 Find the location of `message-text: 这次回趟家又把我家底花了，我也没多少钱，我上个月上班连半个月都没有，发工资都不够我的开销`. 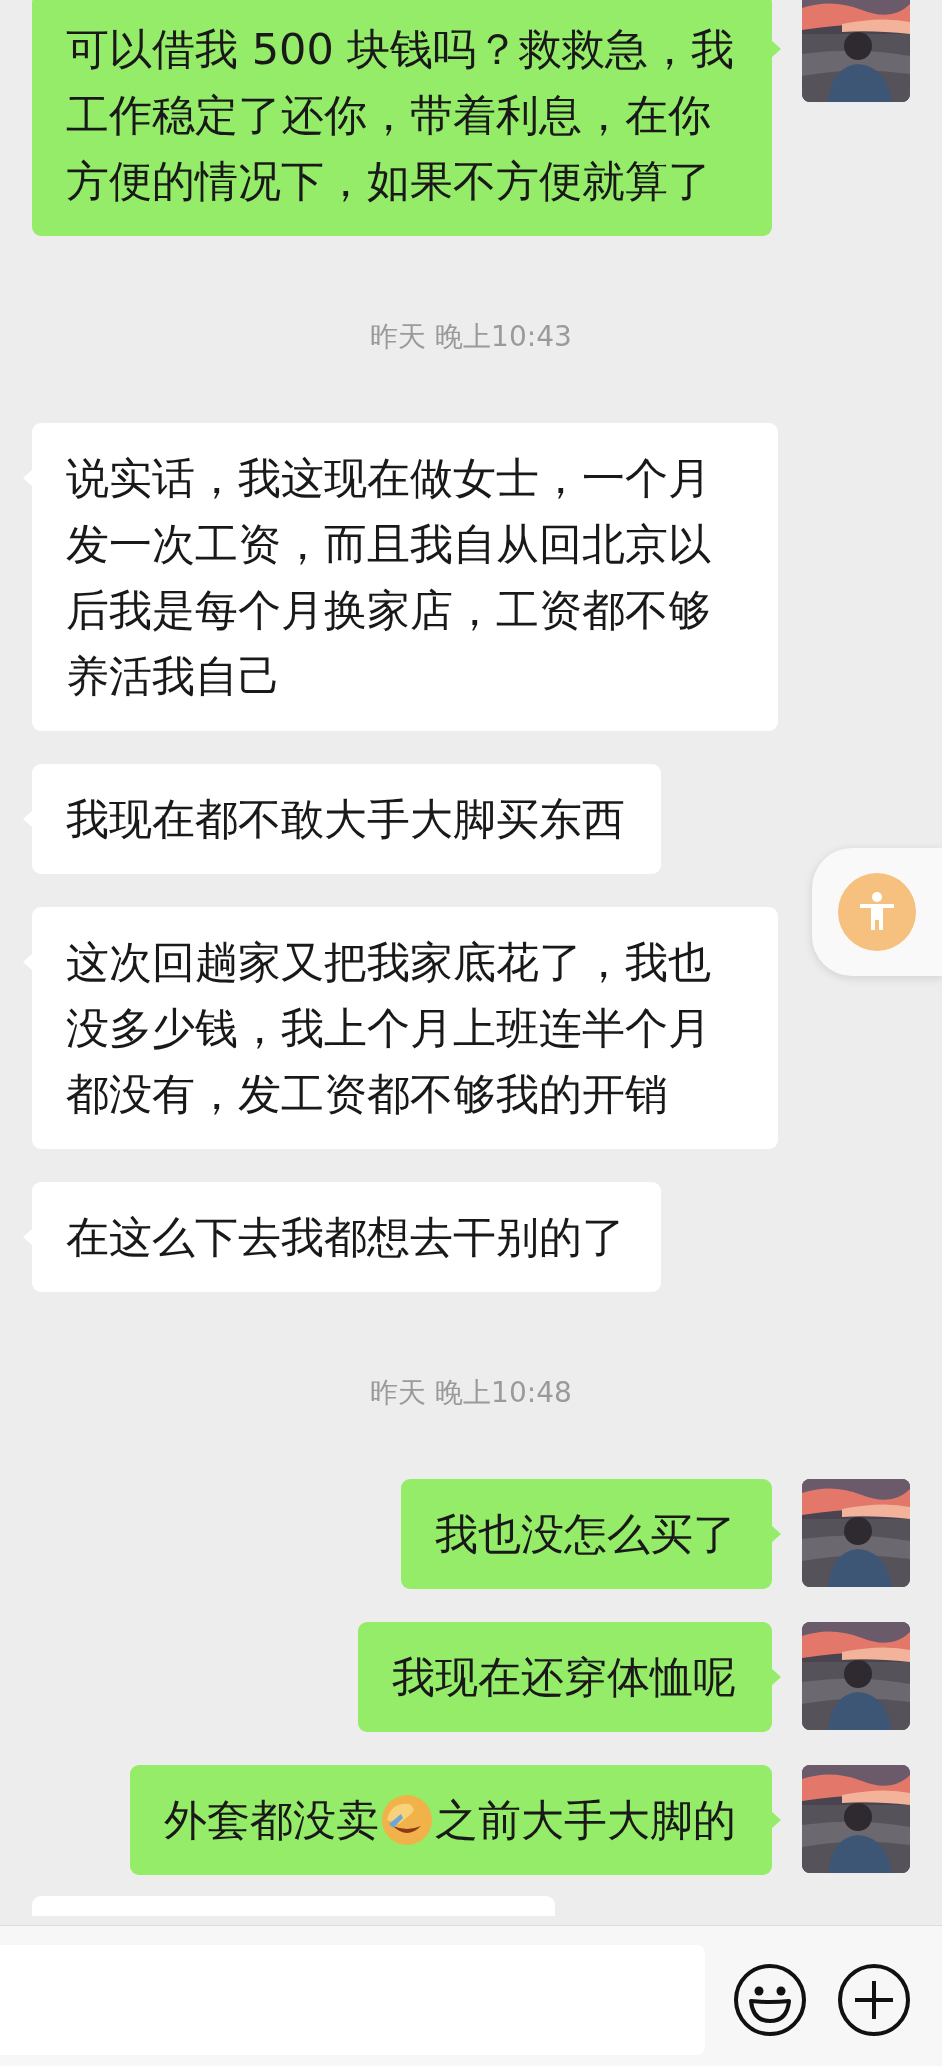

message-text: 这次回趟家又把我家底花了，我也没多少钱，我上个月上班连半个月都没有，发工资都不够我的开销 is located at coordinates (389, 1028).